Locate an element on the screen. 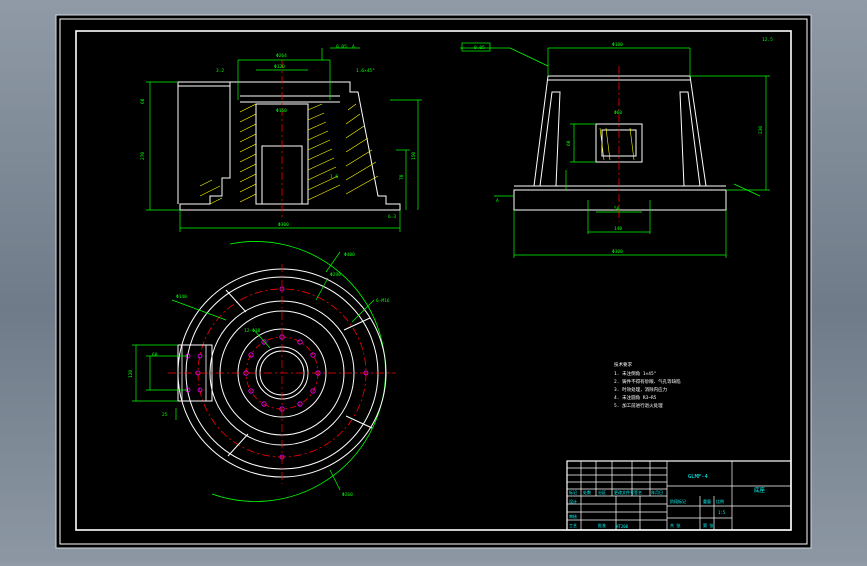 Image resolution: width=867 pixels, height=566 pixels. dim-inner-bore: Φ160 is located at coordinates (281, 111).